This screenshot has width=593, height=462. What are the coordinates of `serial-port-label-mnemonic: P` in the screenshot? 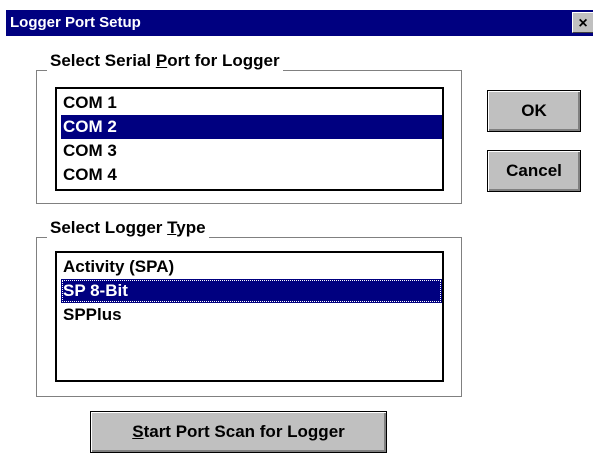 It's located at (161, 60).